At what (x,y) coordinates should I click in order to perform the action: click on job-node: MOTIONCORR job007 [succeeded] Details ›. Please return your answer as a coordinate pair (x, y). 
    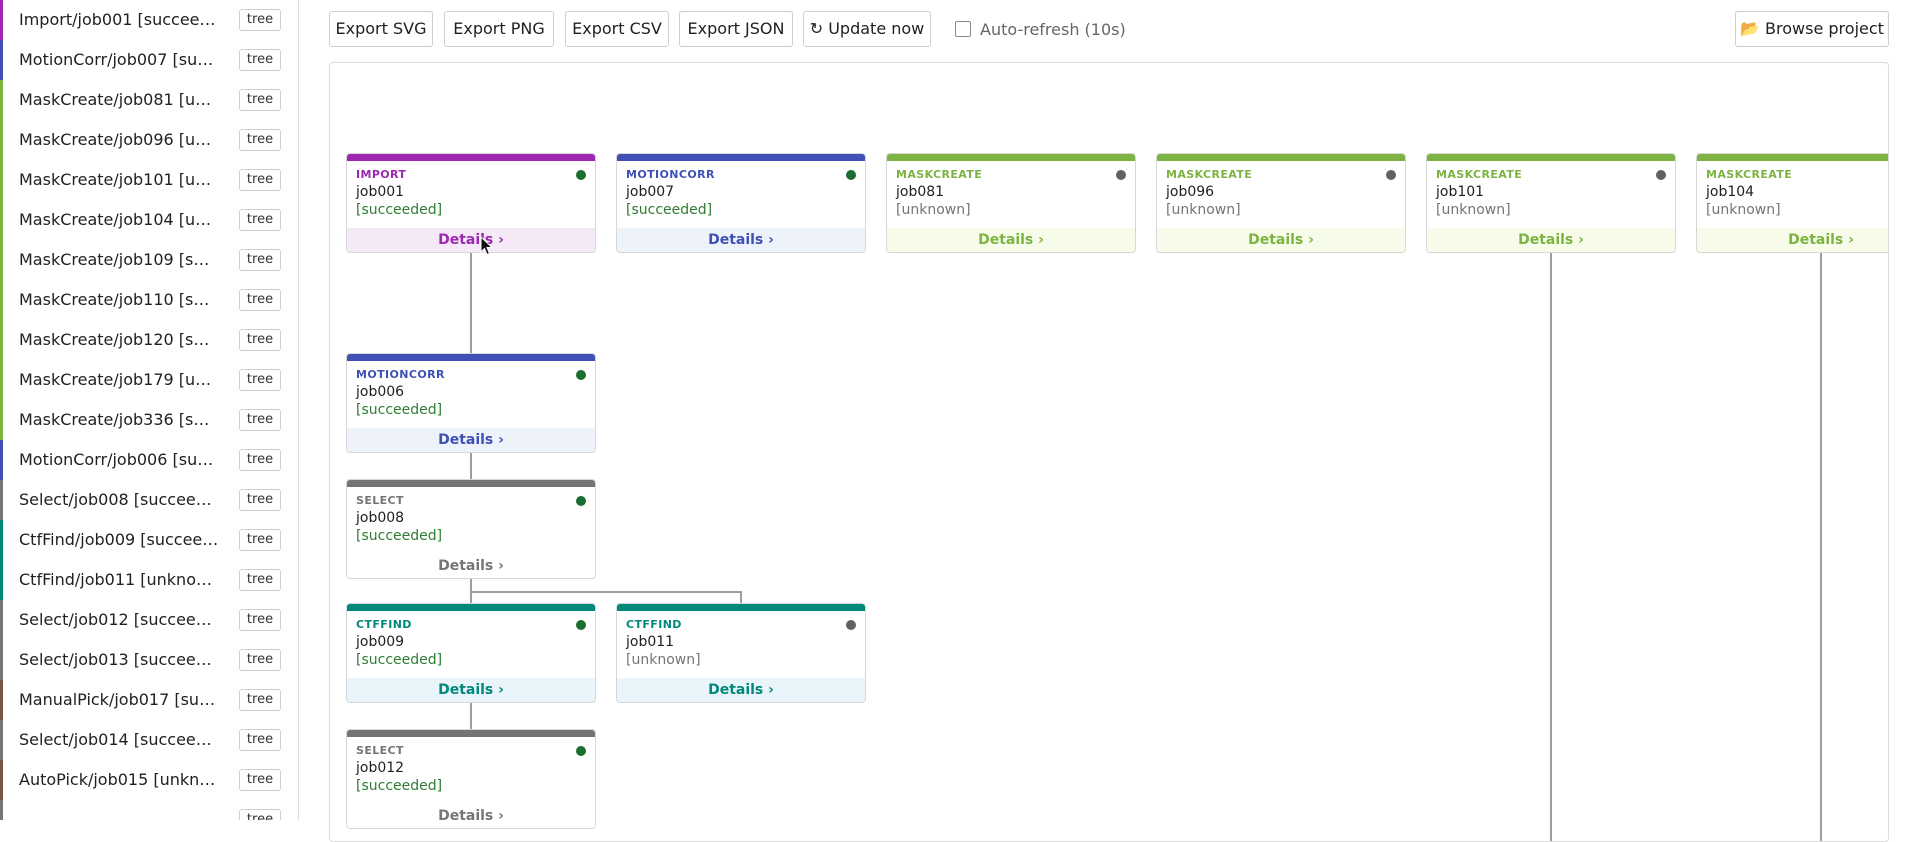
    Looking at the image, I should click on (741, 203).